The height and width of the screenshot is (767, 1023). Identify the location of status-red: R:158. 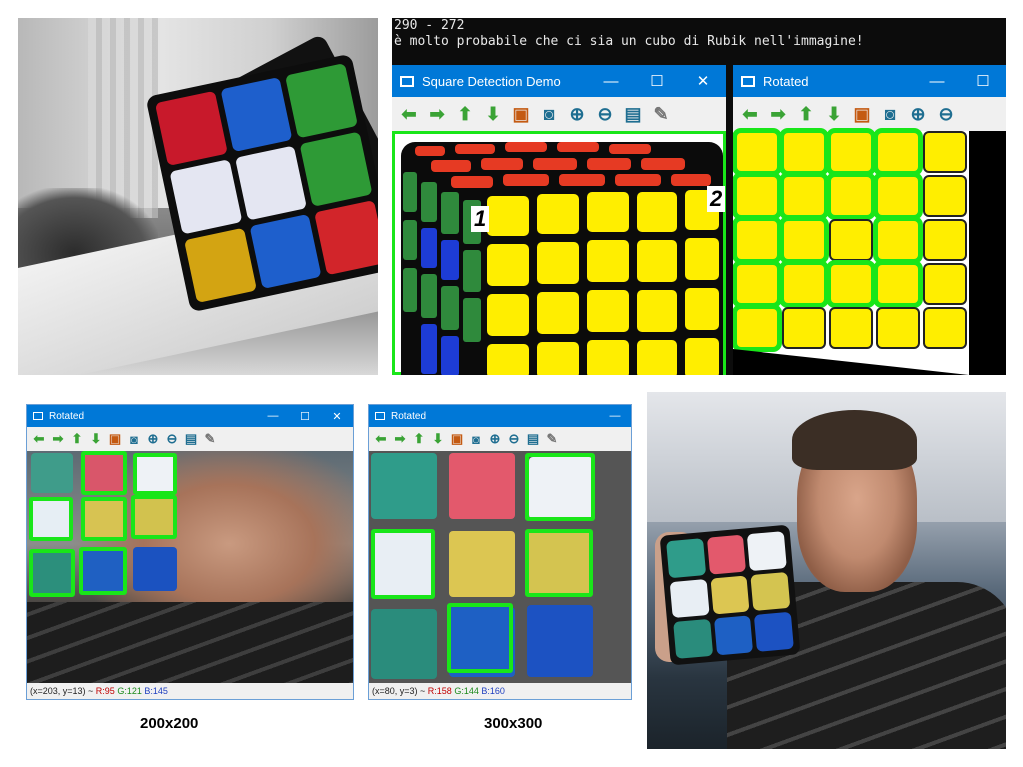
(439, 691).